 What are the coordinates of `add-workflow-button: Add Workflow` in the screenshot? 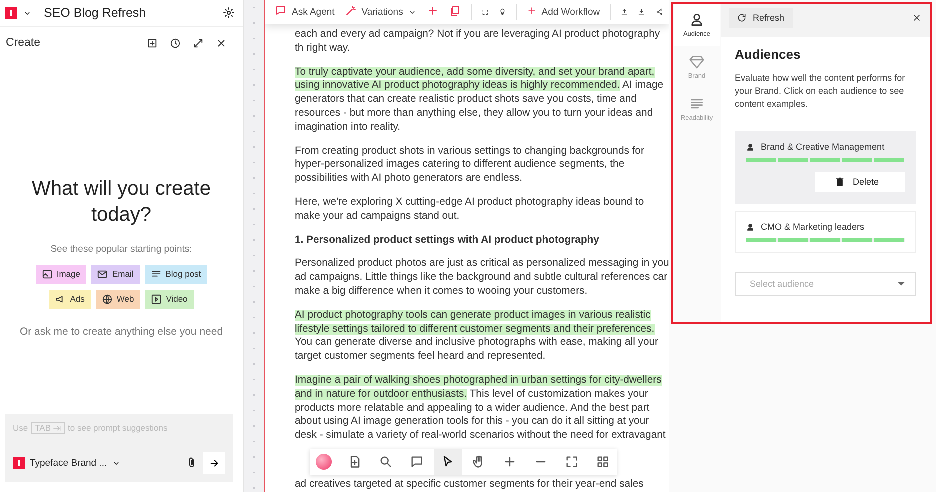 It's located at (563, 12).